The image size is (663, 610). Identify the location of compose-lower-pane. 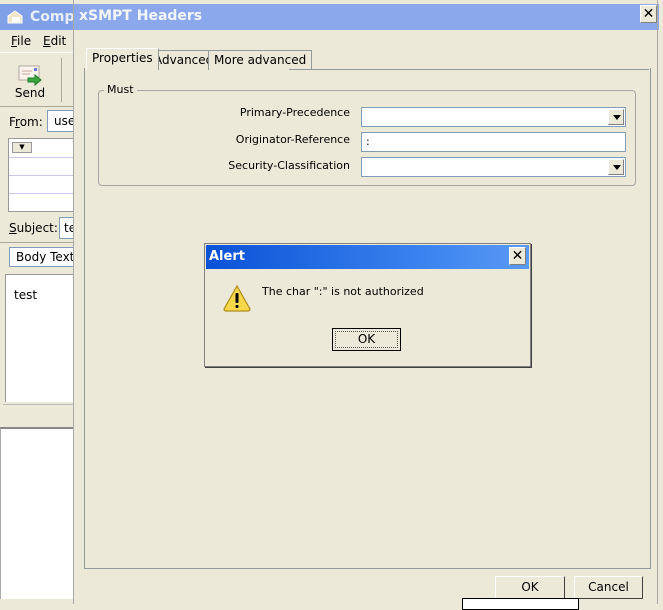
(38, 513).